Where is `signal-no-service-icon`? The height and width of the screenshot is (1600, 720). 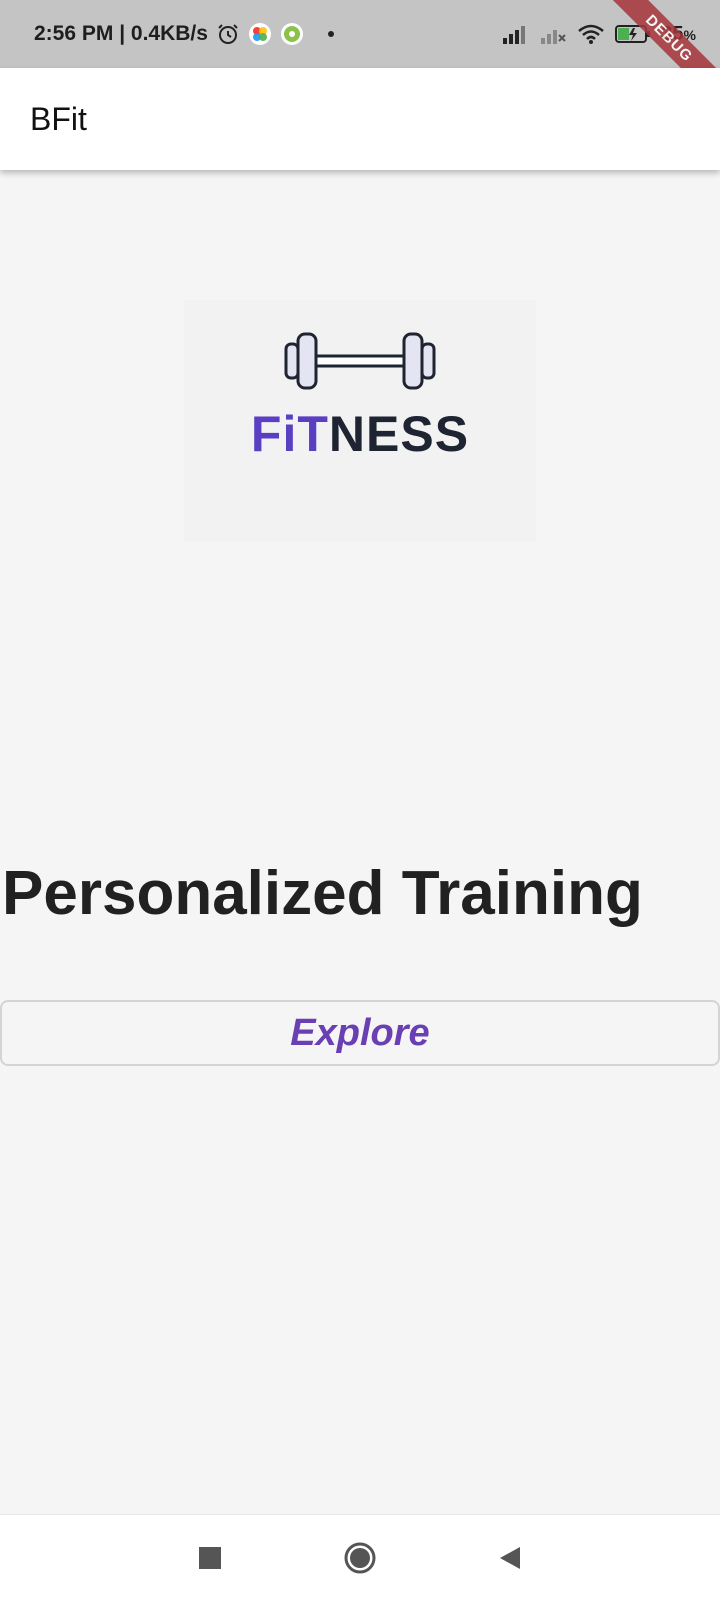
signal-no-service-icon is located at coordinates (553, 34).